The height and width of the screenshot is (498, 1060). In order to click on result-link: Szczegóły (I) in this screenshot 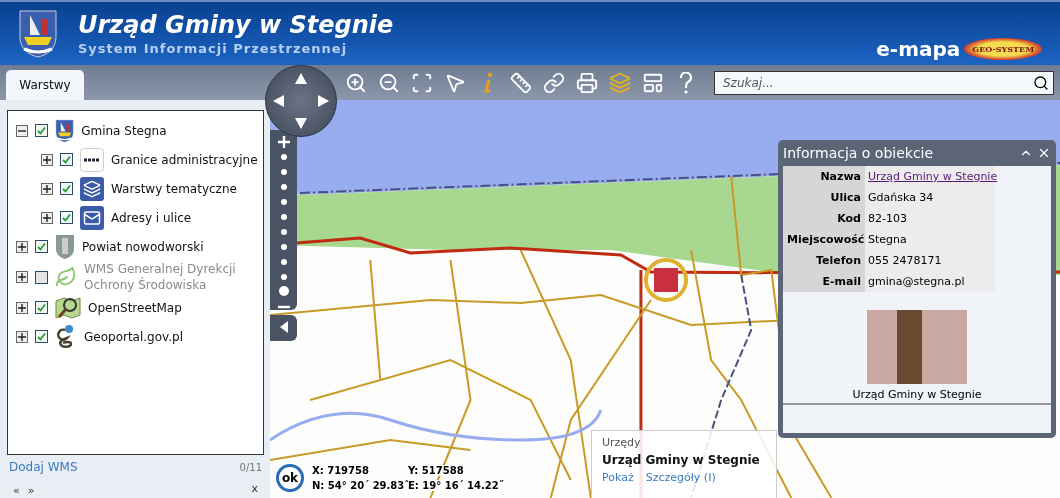, I will do `click(680, 477)`.